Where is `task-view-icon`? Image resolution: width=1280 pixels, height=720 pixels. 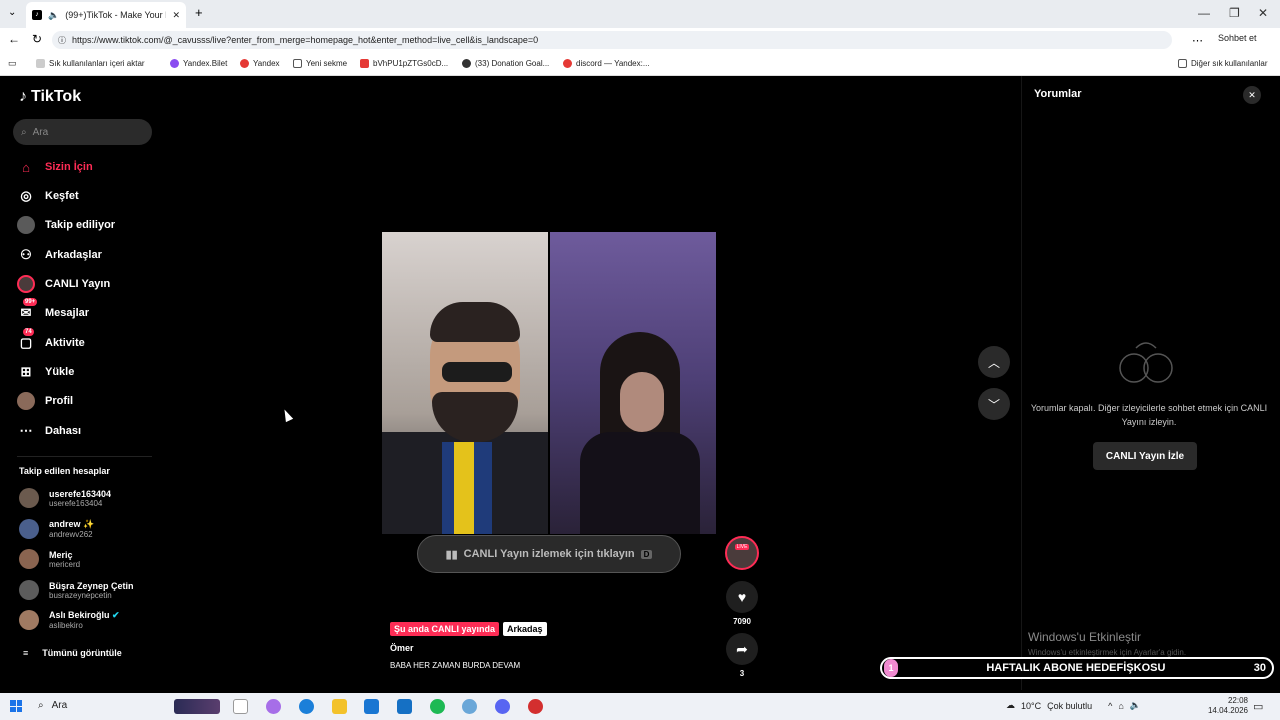 task-view-icon is located at coordinates (240, 706).